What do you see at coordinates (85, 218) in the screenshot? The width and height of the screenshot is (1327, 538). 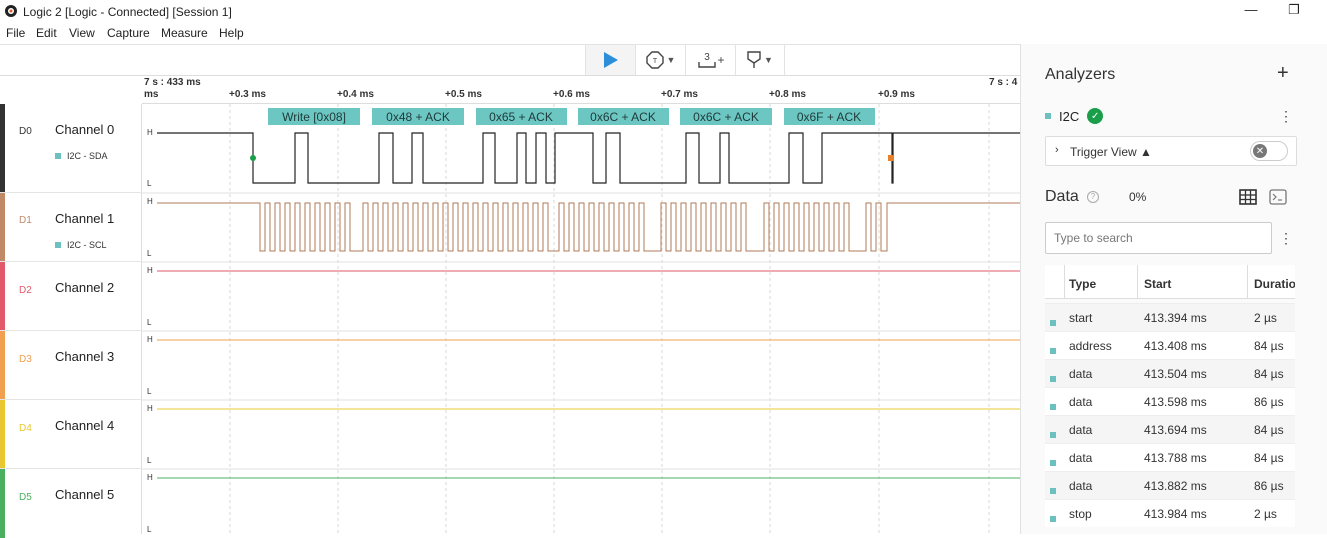 I see `channel-name: Channel 1` at bounding box center [85, 218].